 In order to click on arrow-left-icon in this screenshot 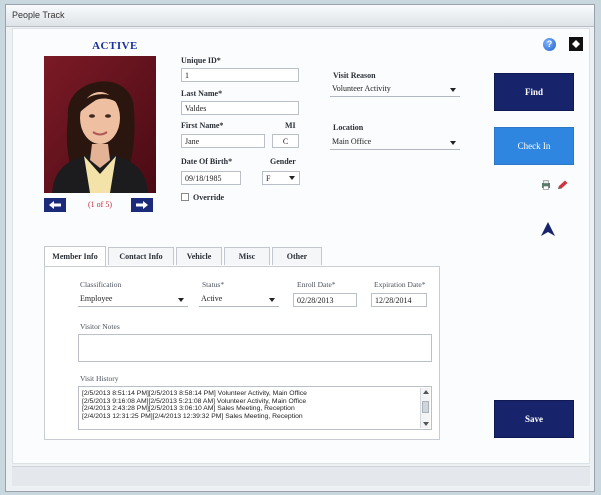, I will do `click(55, 205)`.